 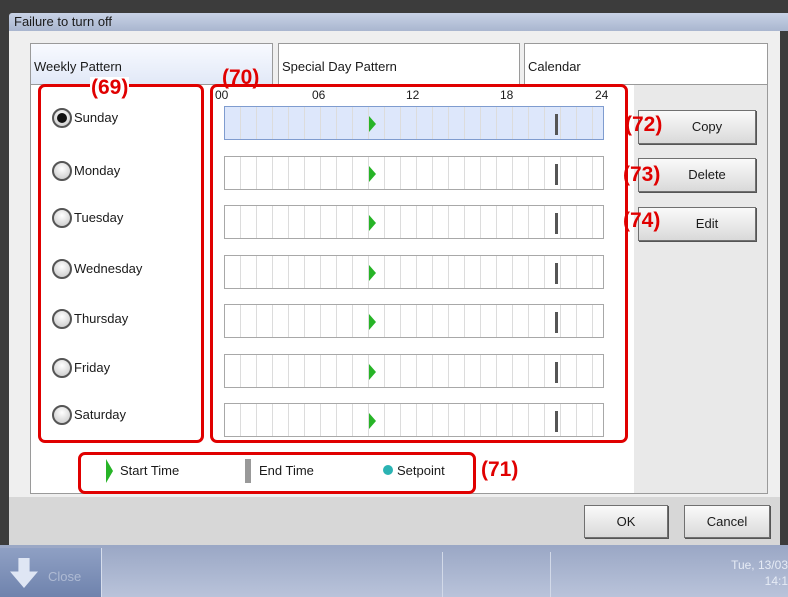 I want to click on annotation-box-day-list, so click(x=121, y=263).